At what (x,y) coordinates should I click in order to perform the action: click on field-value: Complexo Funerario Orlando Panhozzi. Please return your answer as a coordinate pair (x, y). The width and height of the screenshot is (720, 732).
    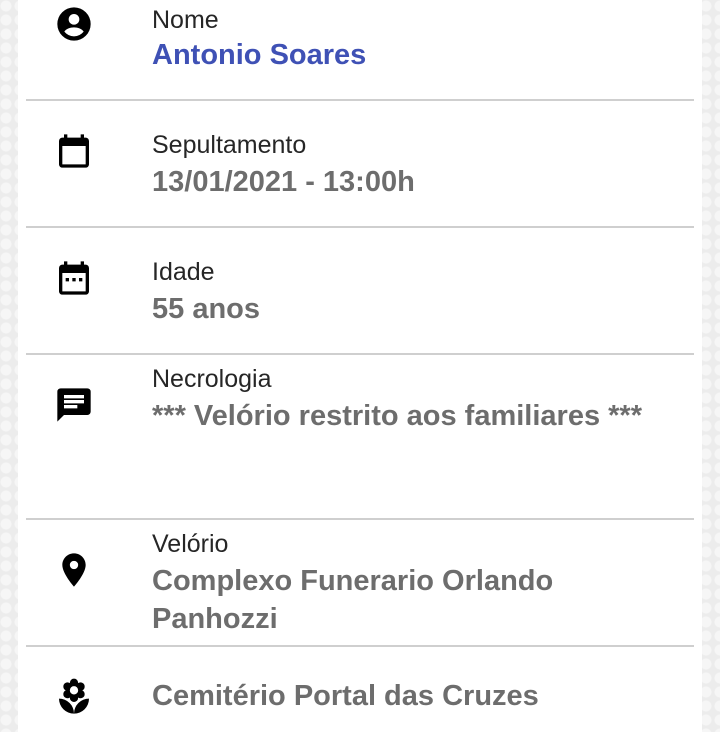
    Looking at the image, I should click on (353, 600).